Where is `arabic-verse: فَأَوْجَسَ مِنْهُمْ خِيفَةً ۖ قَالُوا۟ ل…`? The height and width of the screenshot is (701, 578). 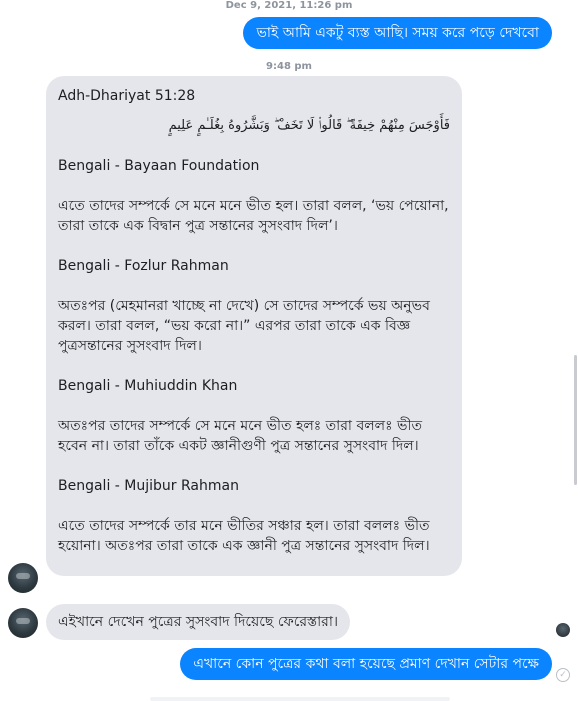 arabic-verse: فَأَوْجَسَ مِنْهُمْ خِيفَةً ۖ قَالُوا۟ ل… is located at coordinates (309, 125).